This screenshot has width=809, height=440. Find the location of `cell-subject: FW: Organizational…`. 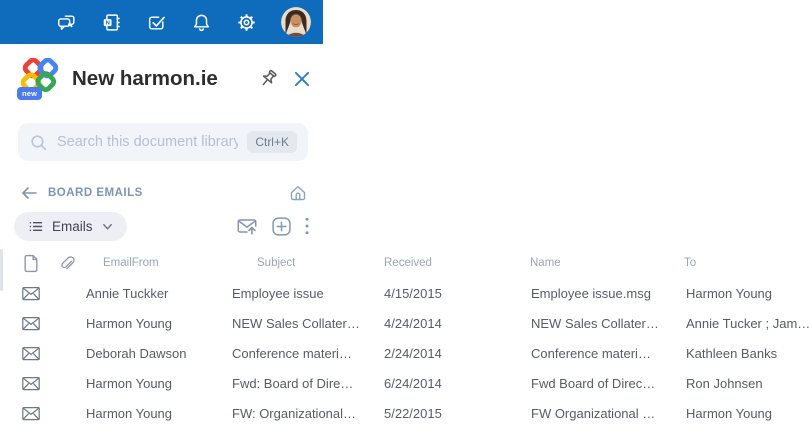

cell-subject: FW: Organizational… is located at coordinates (294, 413).